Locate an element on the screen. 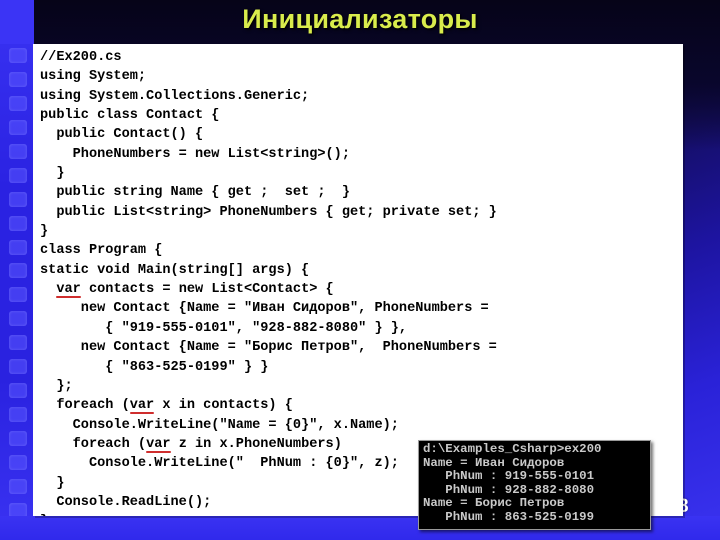  code-line: class Program { is located at coordinates (101, 251).